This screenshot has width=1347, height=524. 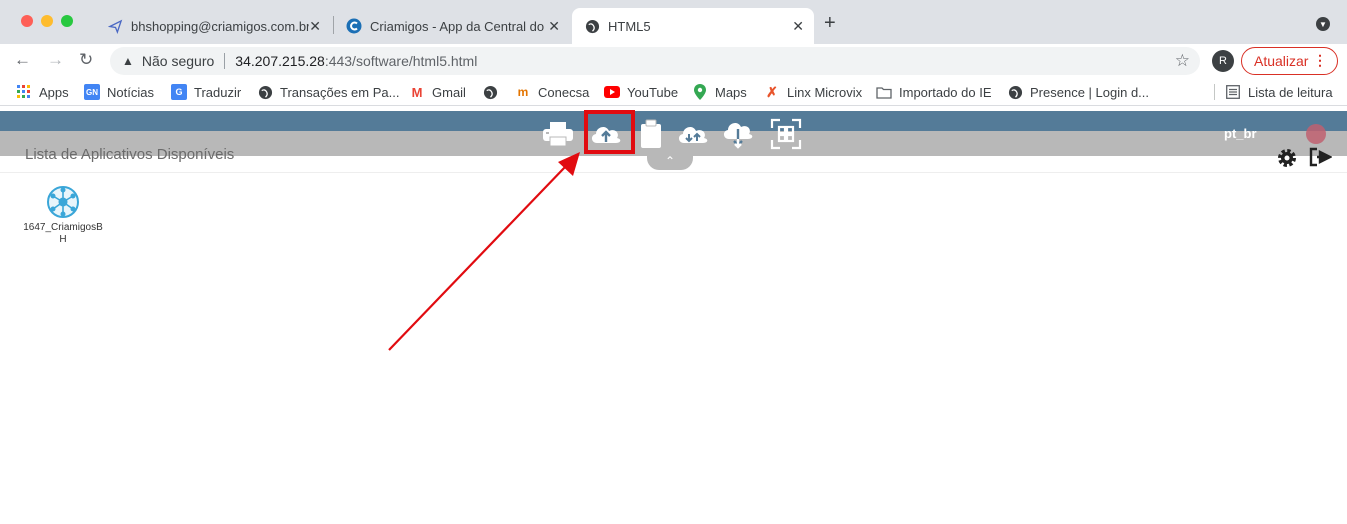 I want to click on page-title: Lista de Aplicativos Disponíveis, so click(x=130, y=154).